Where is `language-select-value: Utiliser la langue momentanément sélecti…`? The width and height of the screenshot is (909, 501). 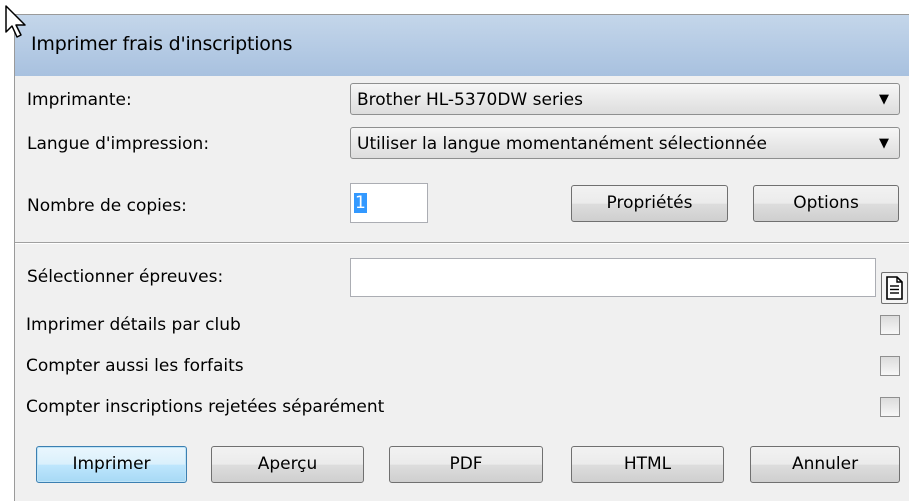 language-select-value: Utiliser la langue momentanément sélecti… is located at coordinates (562, 144).